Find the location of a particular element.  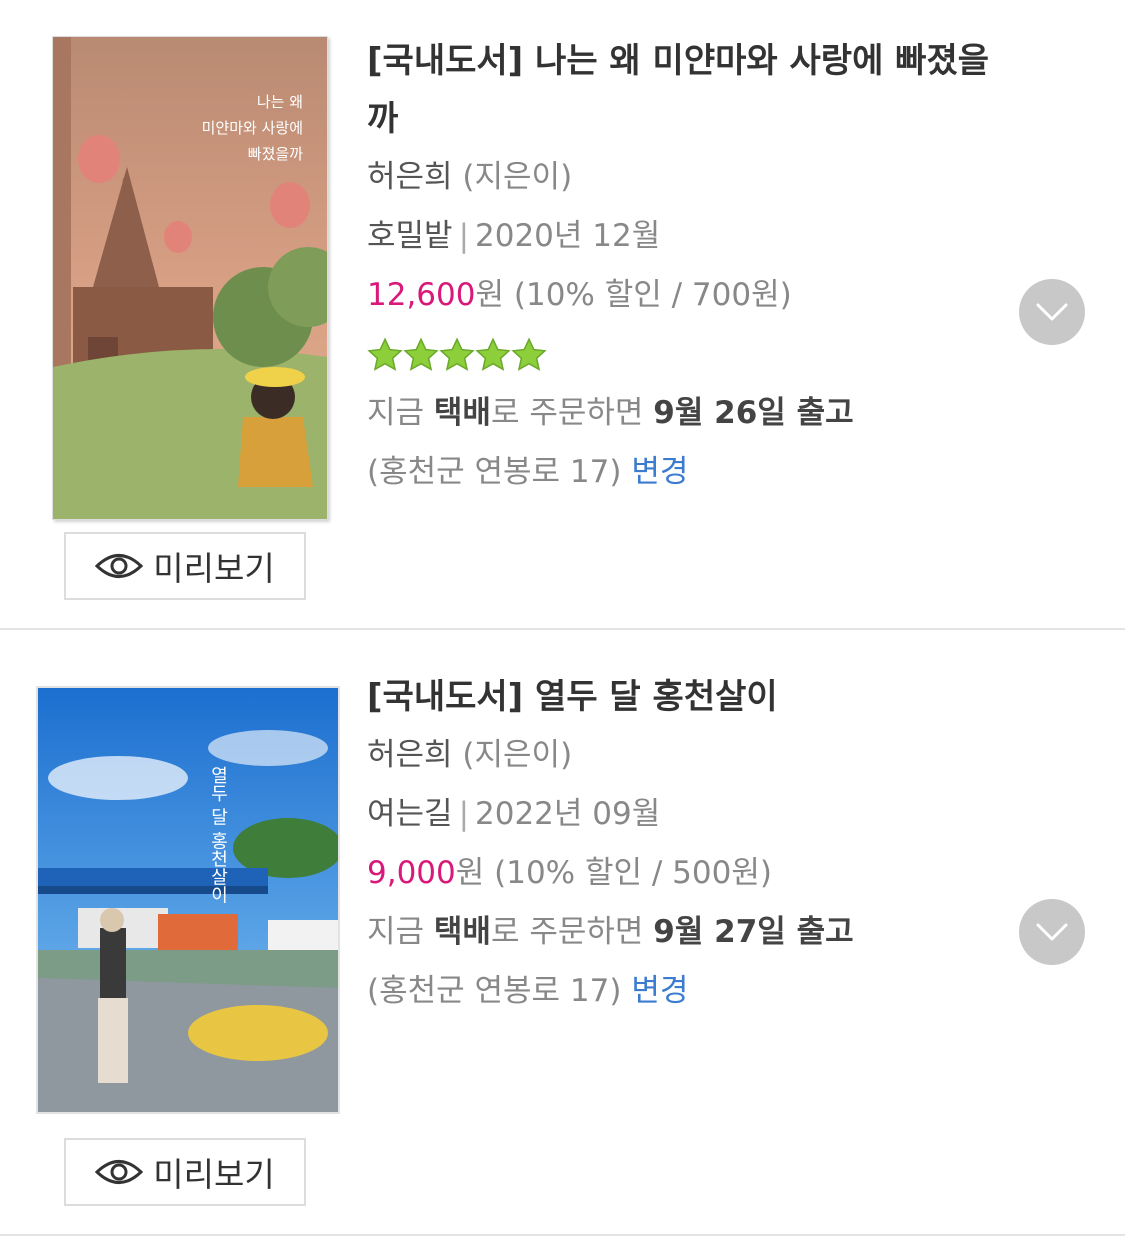

delivery-line: 지금 택배로 주문하면 9월 27일 출고 is located at coordinates (692, 932).